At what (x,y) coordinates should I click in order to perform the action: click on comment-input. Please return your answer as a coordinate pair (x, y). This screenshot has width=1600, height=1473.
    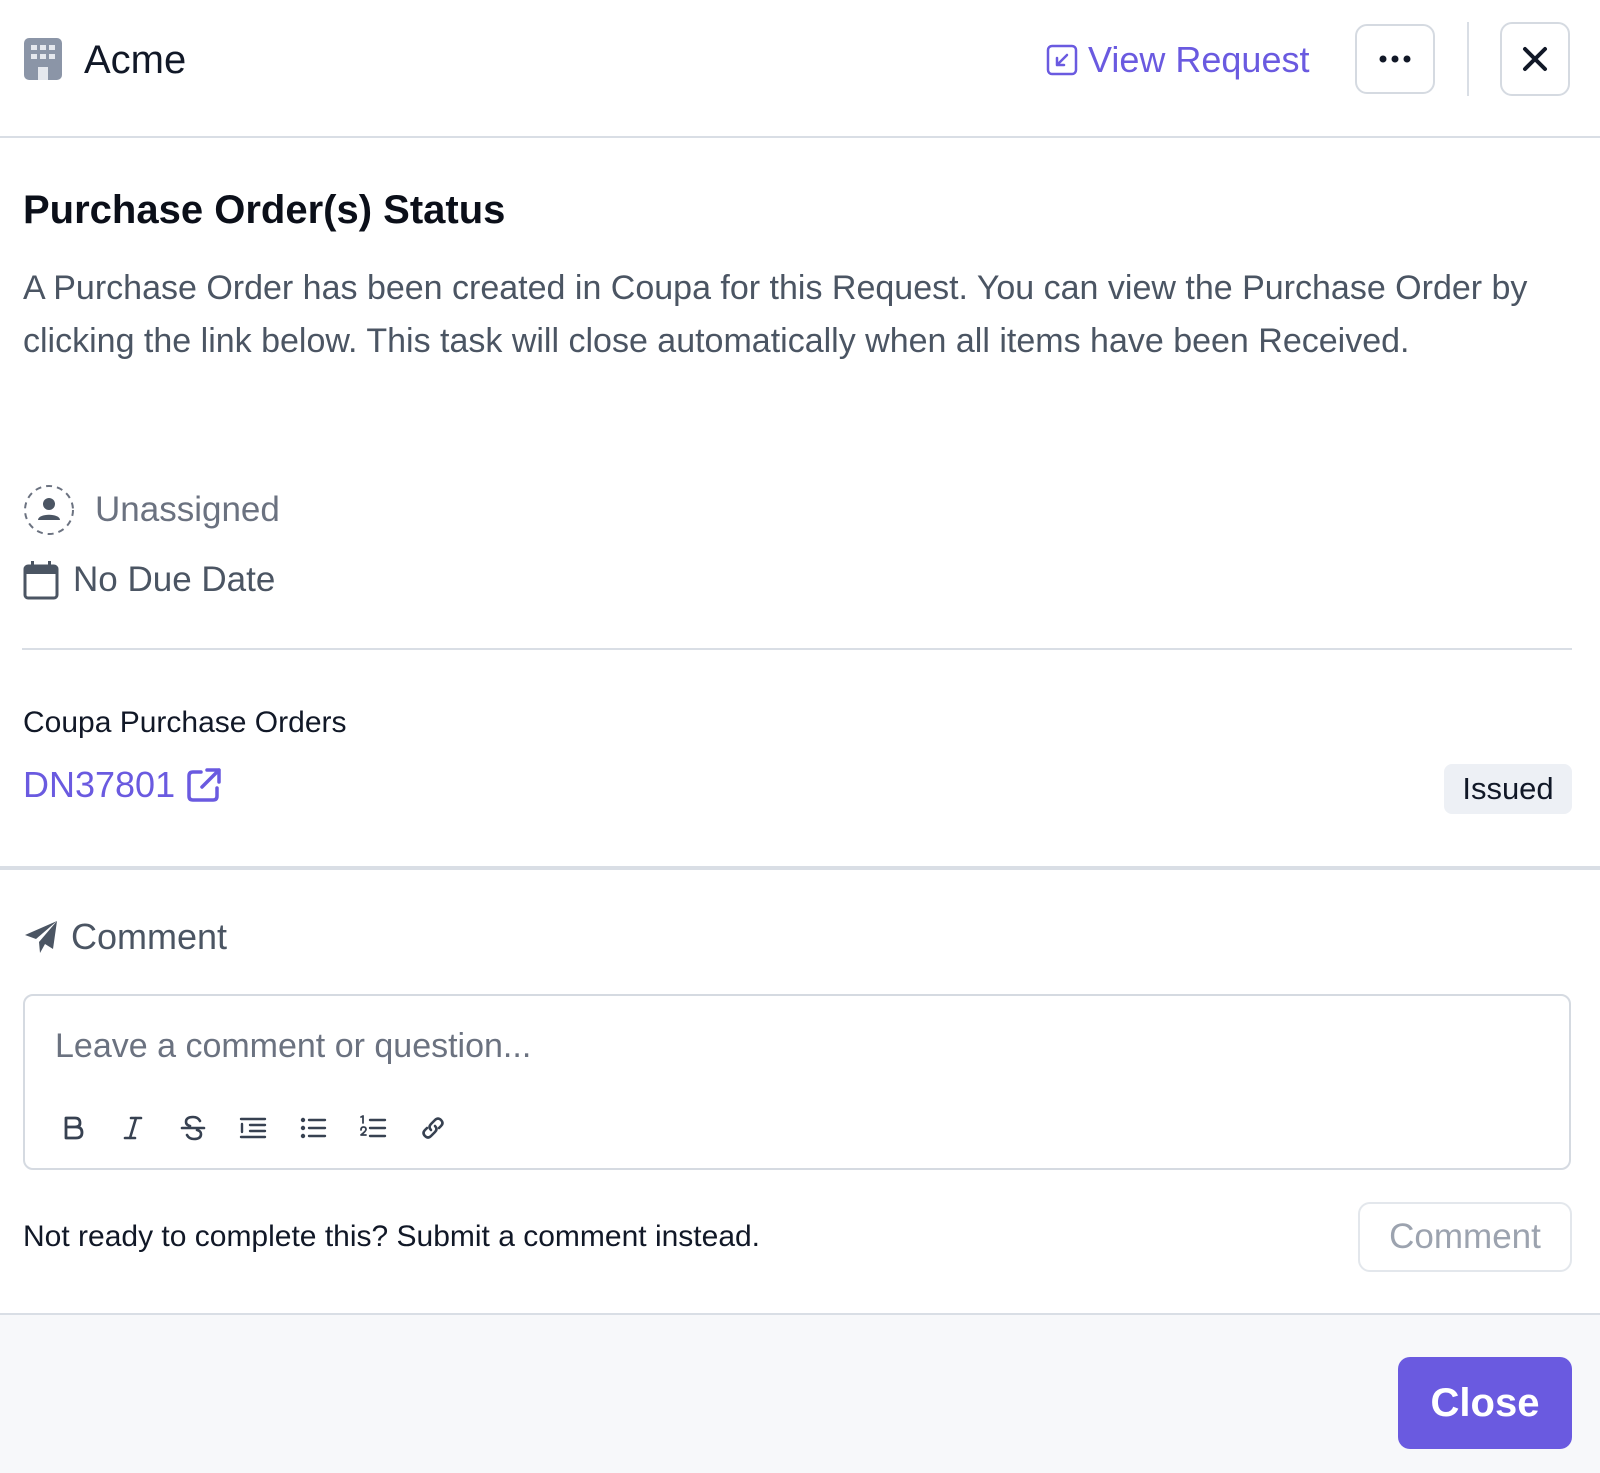
    Looking at the image, I should click on (795, 1046).